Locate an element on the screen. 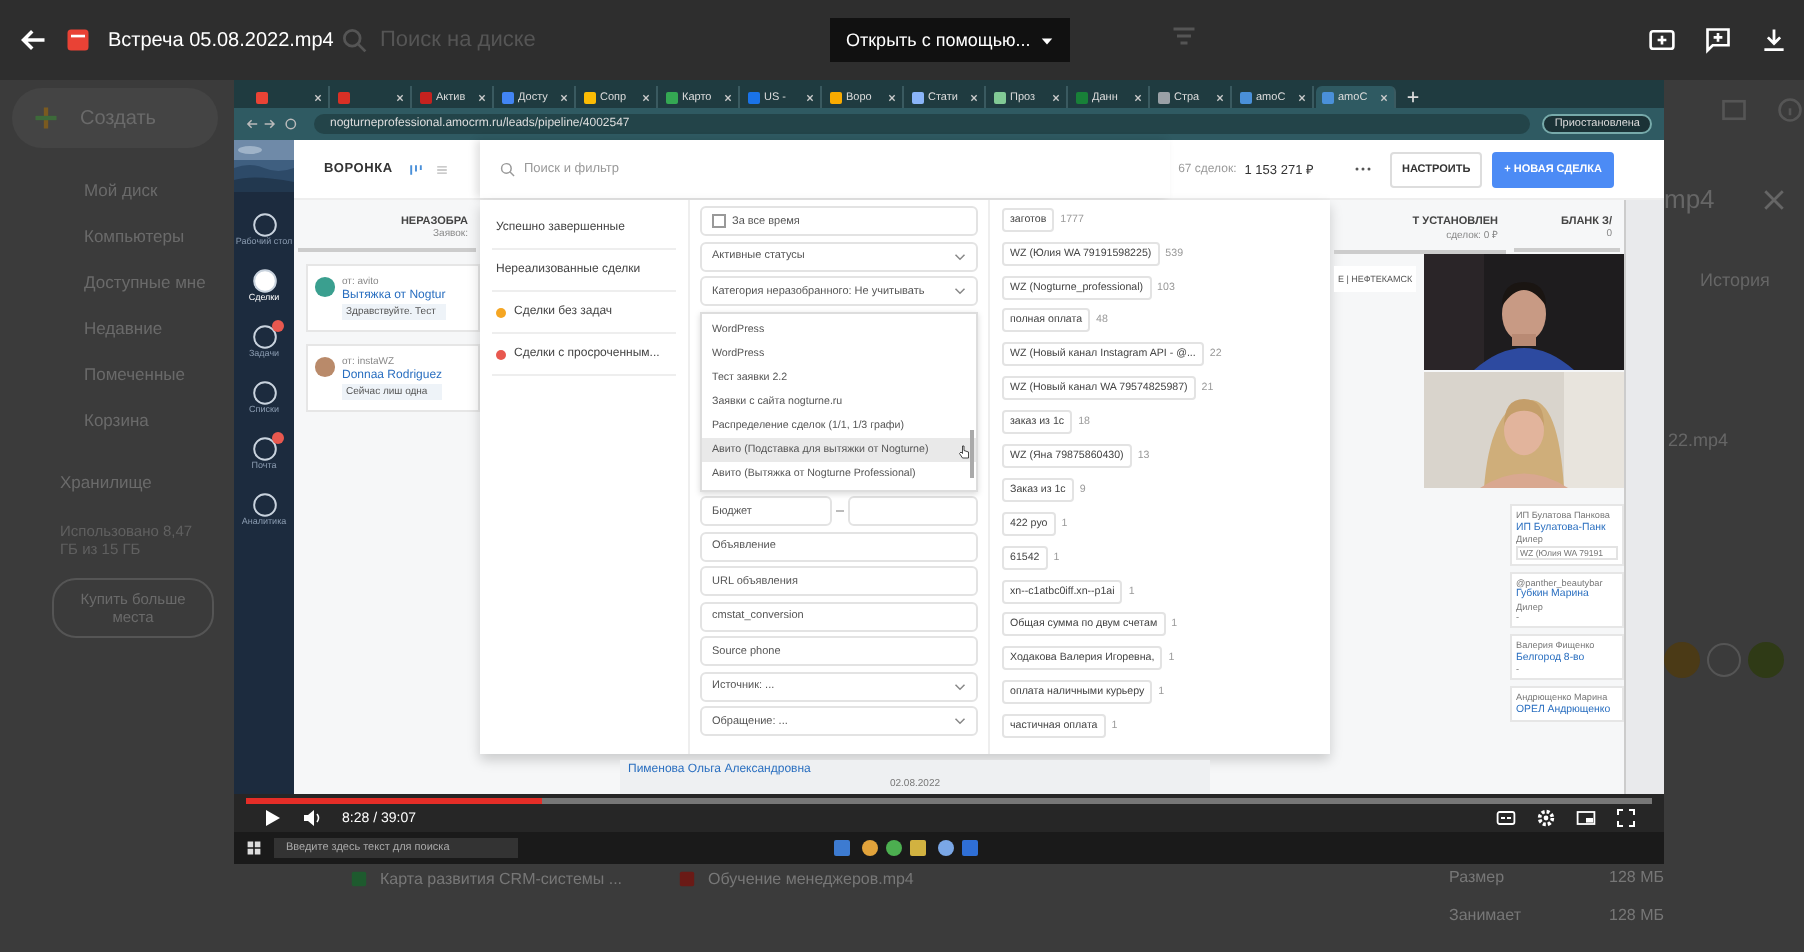  avatar-row-icon is located at coordinates (1724, 660).